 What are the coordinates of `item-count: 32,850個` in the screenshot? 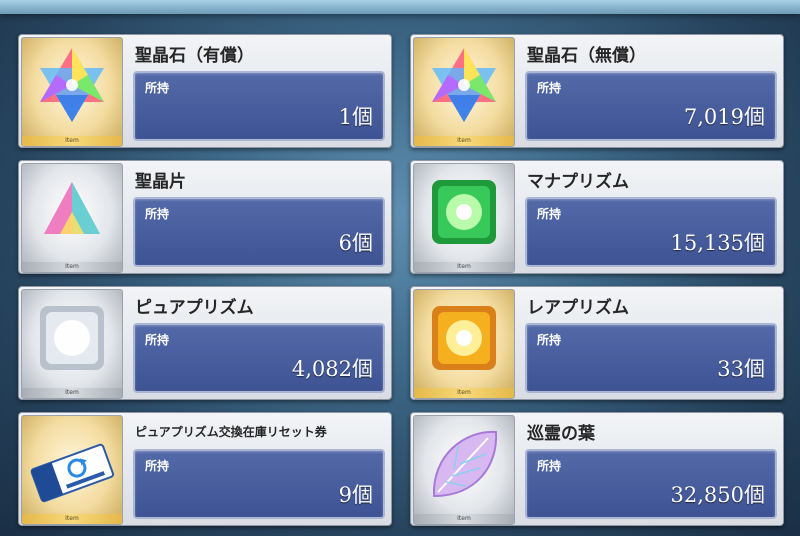 It's located at (717, 495).